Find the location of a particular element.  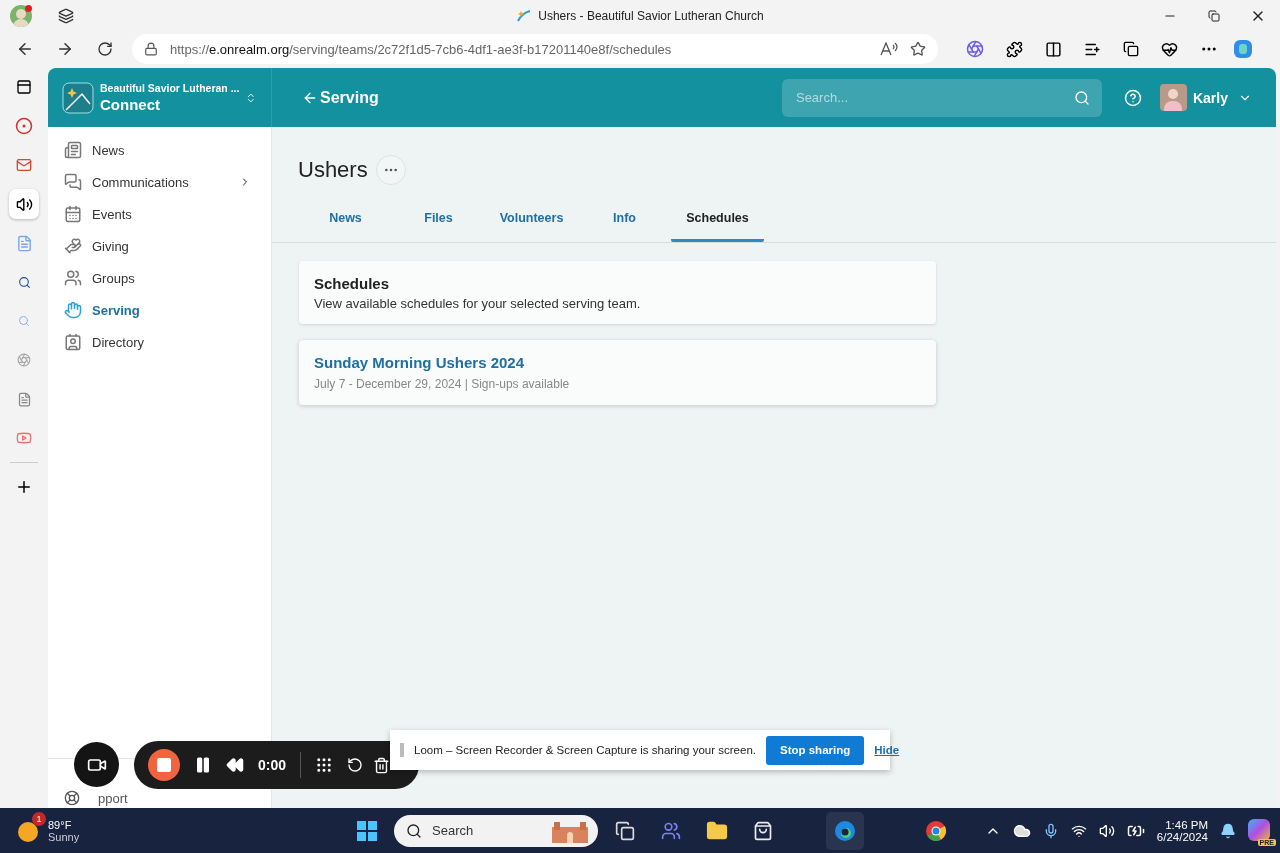

copilot-icon is located at coordinates (1259, 829).